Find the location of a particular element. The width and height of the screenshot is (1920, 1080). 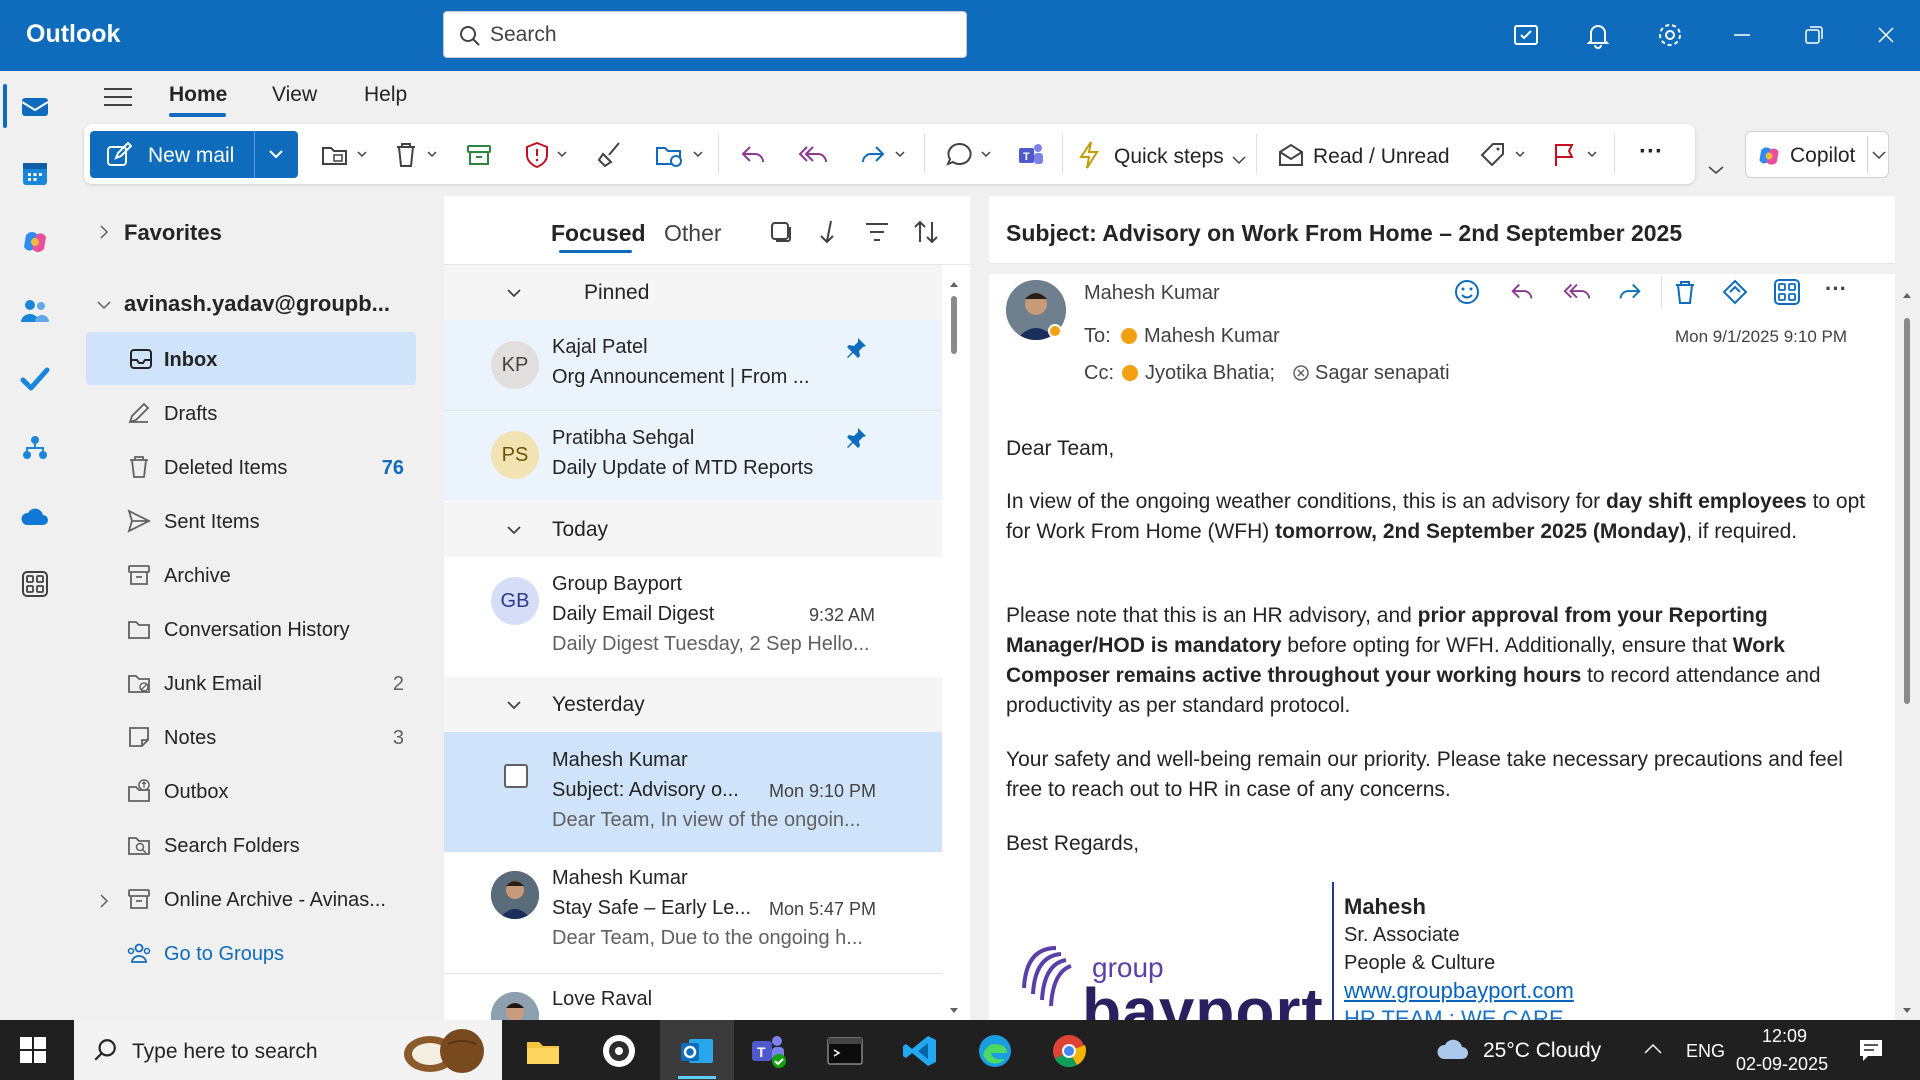

more-options-button: ··· is located at coordinates (1651, 152).